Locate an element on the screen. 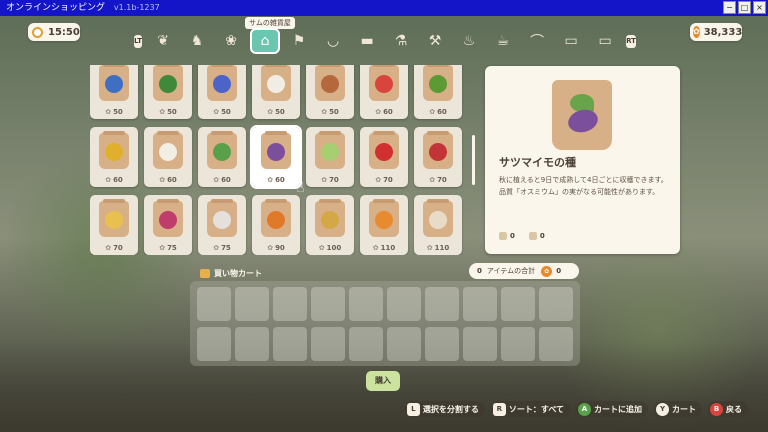  tab-cat: ♞ is located at coordinates (197, 41).